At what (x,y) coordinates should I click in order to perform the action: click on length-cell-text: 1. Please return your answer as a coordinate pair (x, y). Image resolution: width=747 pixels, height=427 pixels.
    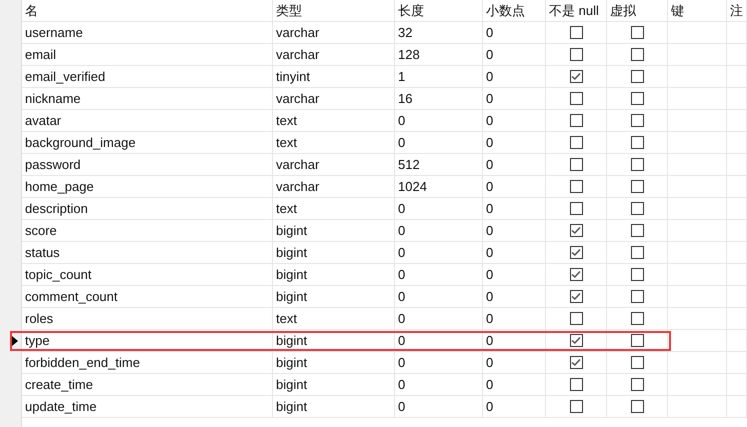
    Looking at the image, I should click on (402, 77).